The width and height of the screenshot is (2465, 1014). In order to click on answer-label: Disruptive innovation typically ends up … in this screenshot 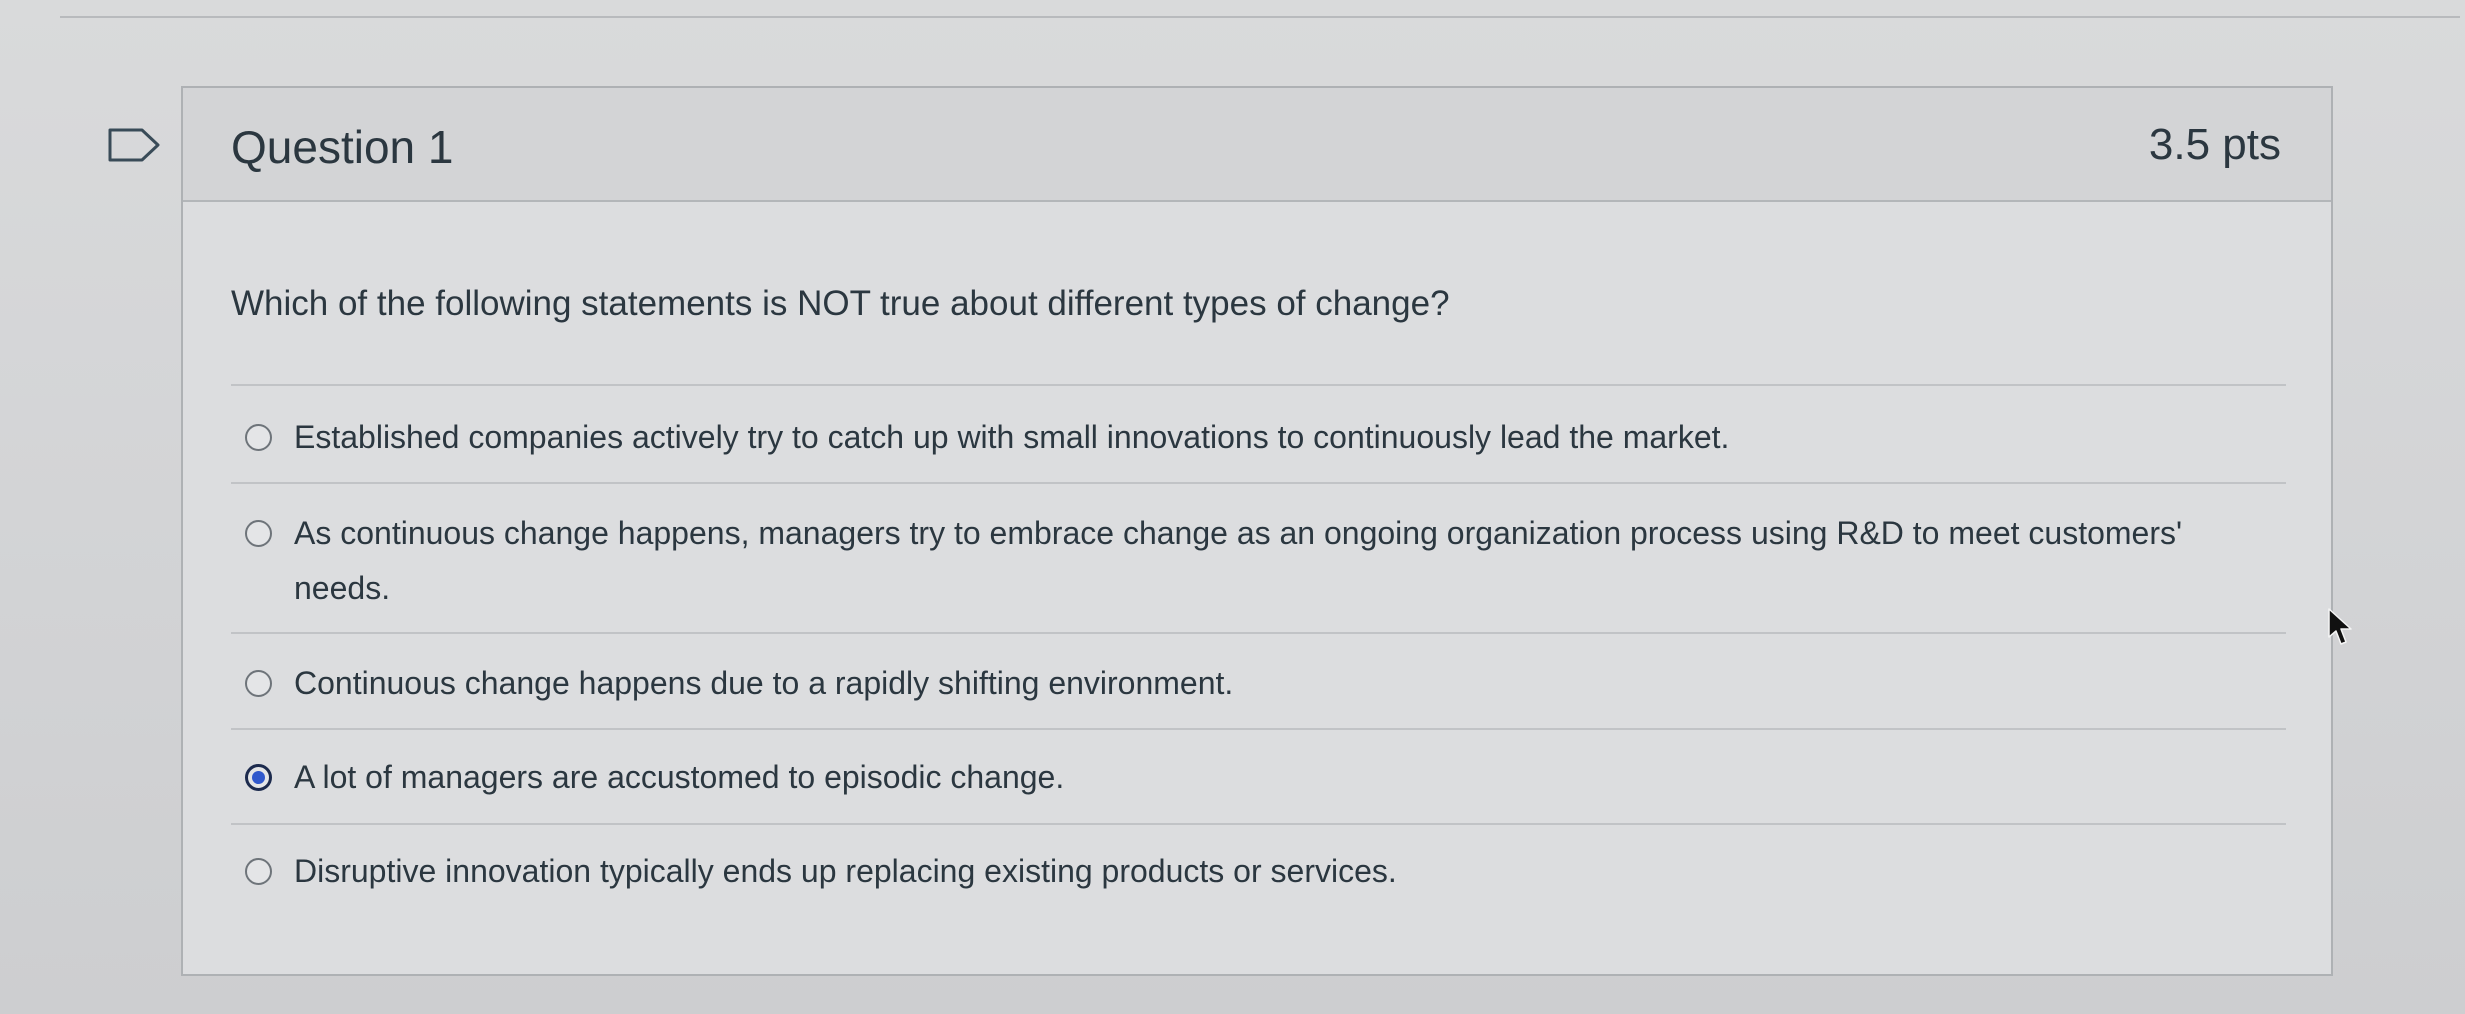, I will do `click(845, 871)`.